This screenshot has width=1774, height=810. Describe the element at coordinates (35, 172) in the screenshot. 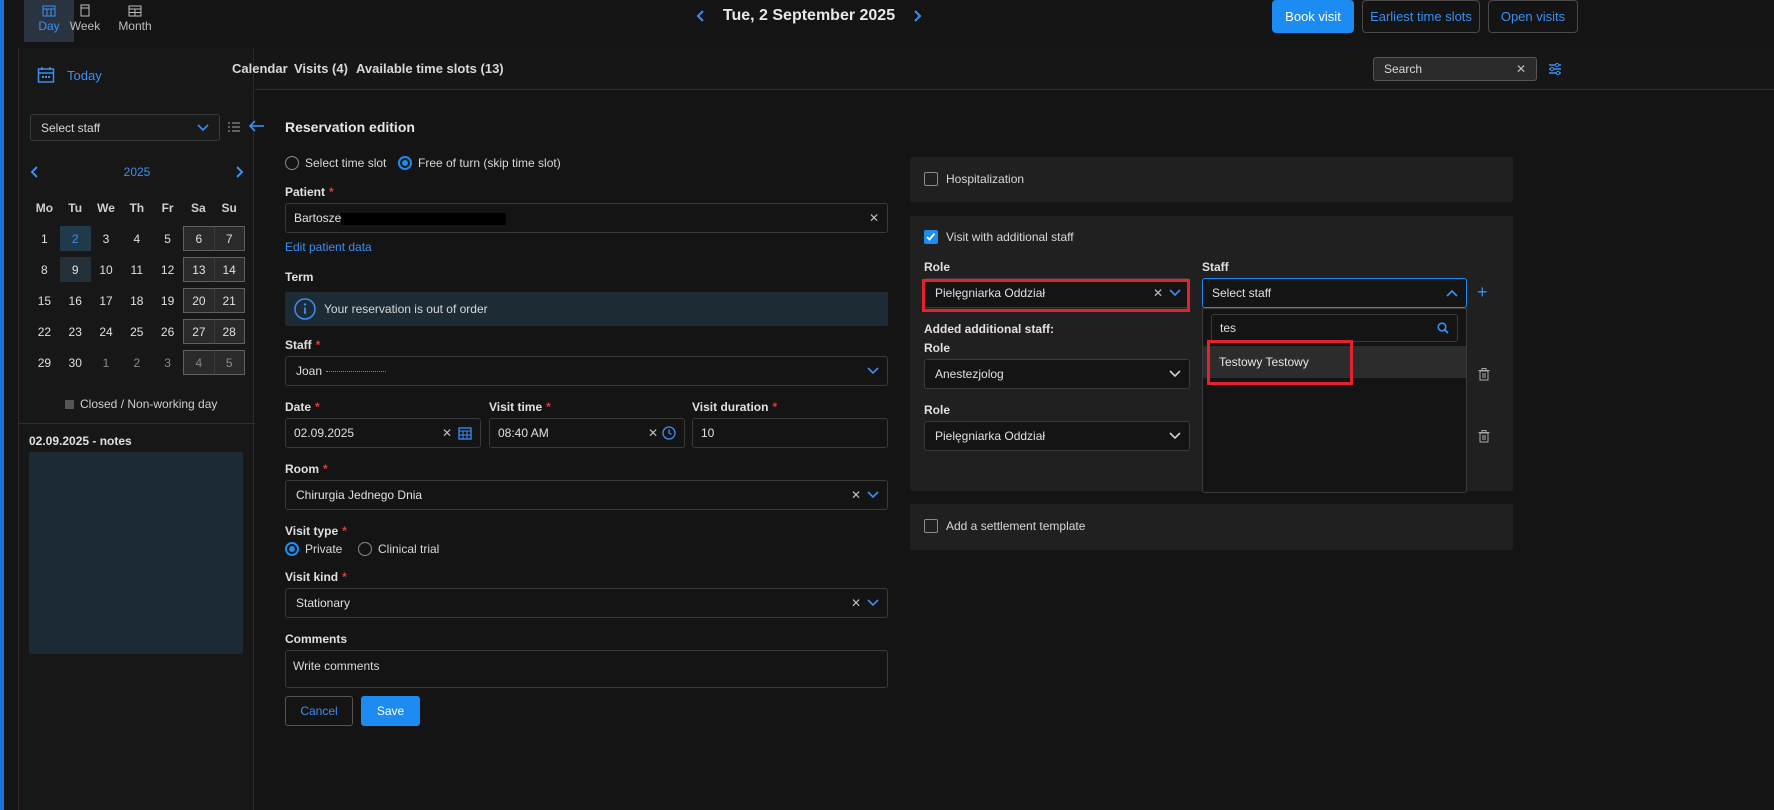

I see `prev-month-icon` at that location.